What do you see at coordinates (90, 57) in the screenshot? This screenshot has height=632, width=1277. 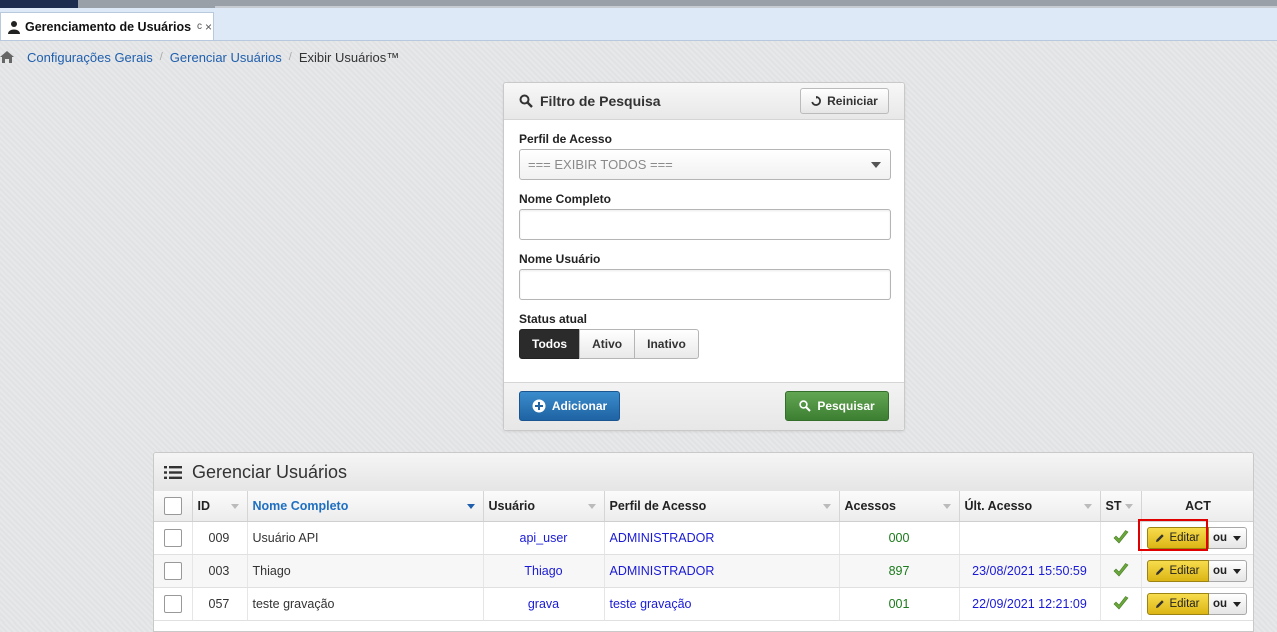 I see `breadcrumb-configuracoes: Configurações Gerais` at bounding box center [90, 57].